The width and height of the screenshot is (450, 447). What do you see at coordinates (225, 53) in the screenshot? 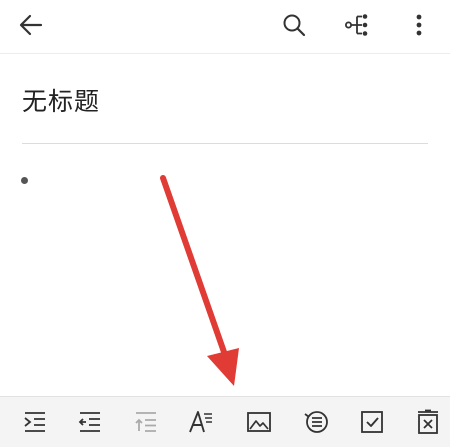
I see `topbar-divider` at bounding box center [225, 53].